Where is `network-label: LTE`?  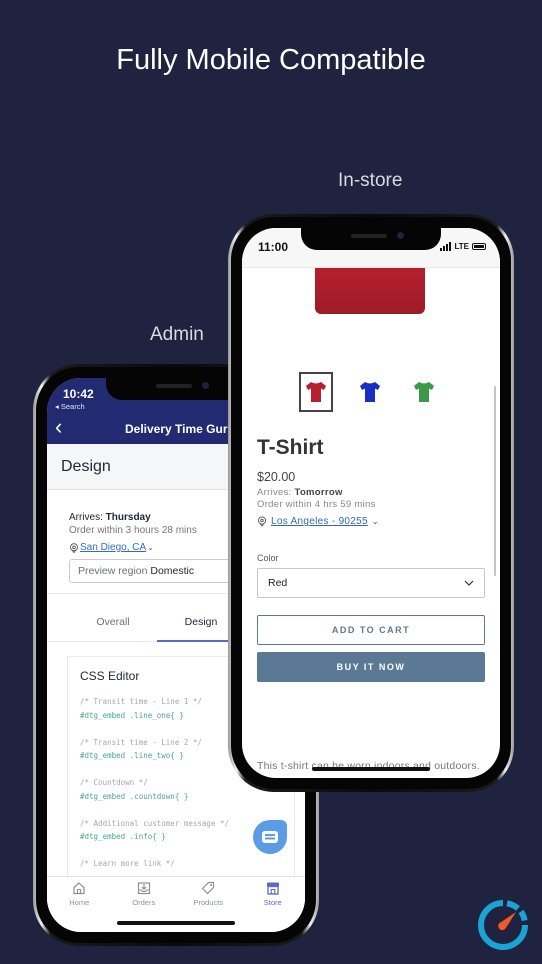
network-label: LTE is located at coordinates (461, 246).